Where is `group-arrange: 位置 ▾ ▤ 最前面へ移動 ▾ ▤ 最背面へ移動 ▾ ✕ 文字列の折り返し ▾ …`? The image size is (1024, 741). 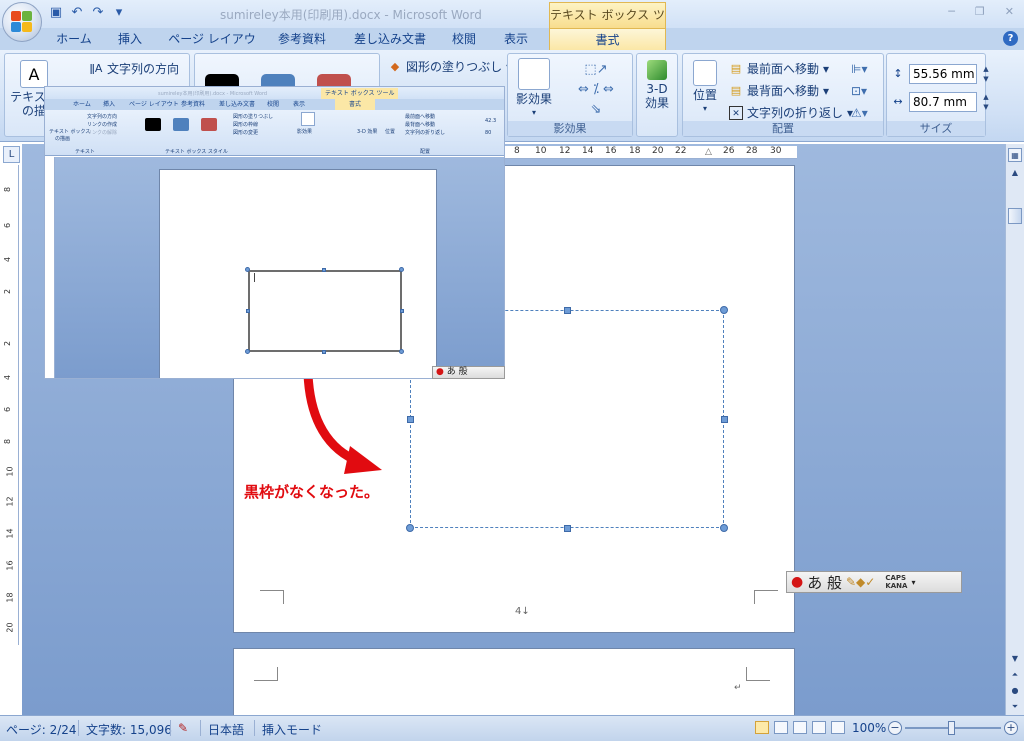 group-arrange: 位置 ▾ ▤ 最前面へ移動 ▾ ▤ 最背面へ移動 ▾ ✕ 文字列の折り返し ▾ … is located at coordinates (783, 95).